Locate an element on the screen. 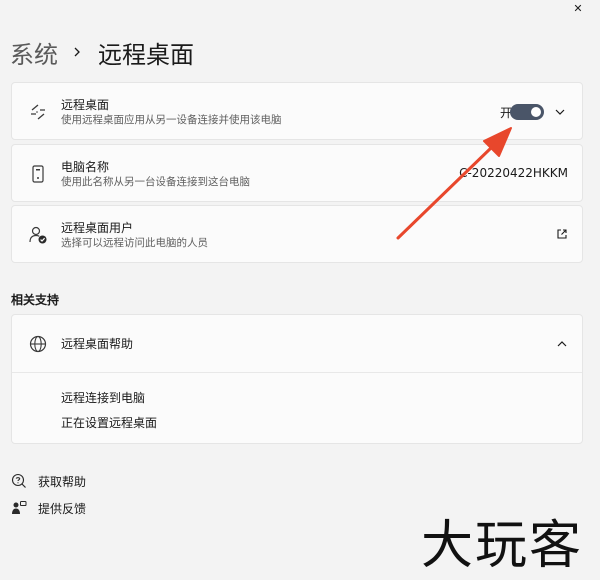  remote-users-icon is located at coordinates (38, 235).